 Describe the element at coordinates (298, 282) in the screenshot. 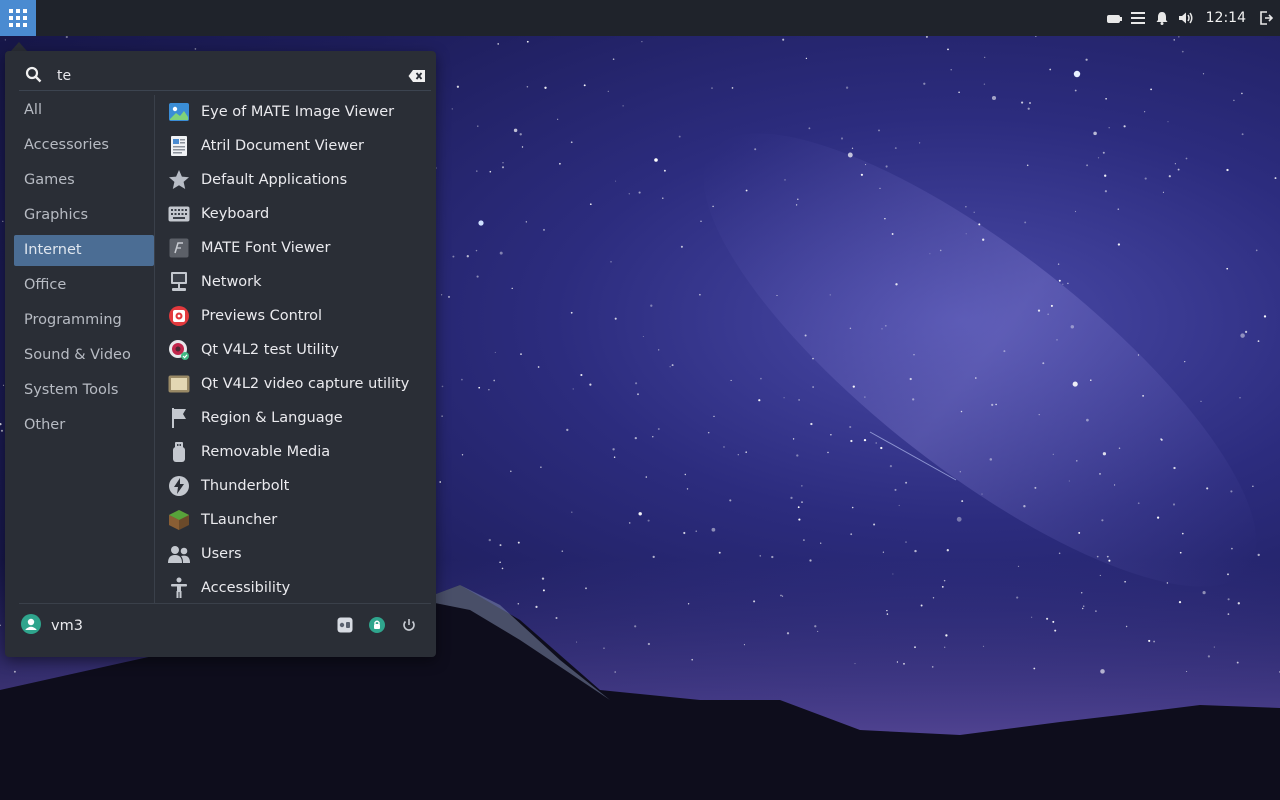

I see `app-list-item: Network` at that location.